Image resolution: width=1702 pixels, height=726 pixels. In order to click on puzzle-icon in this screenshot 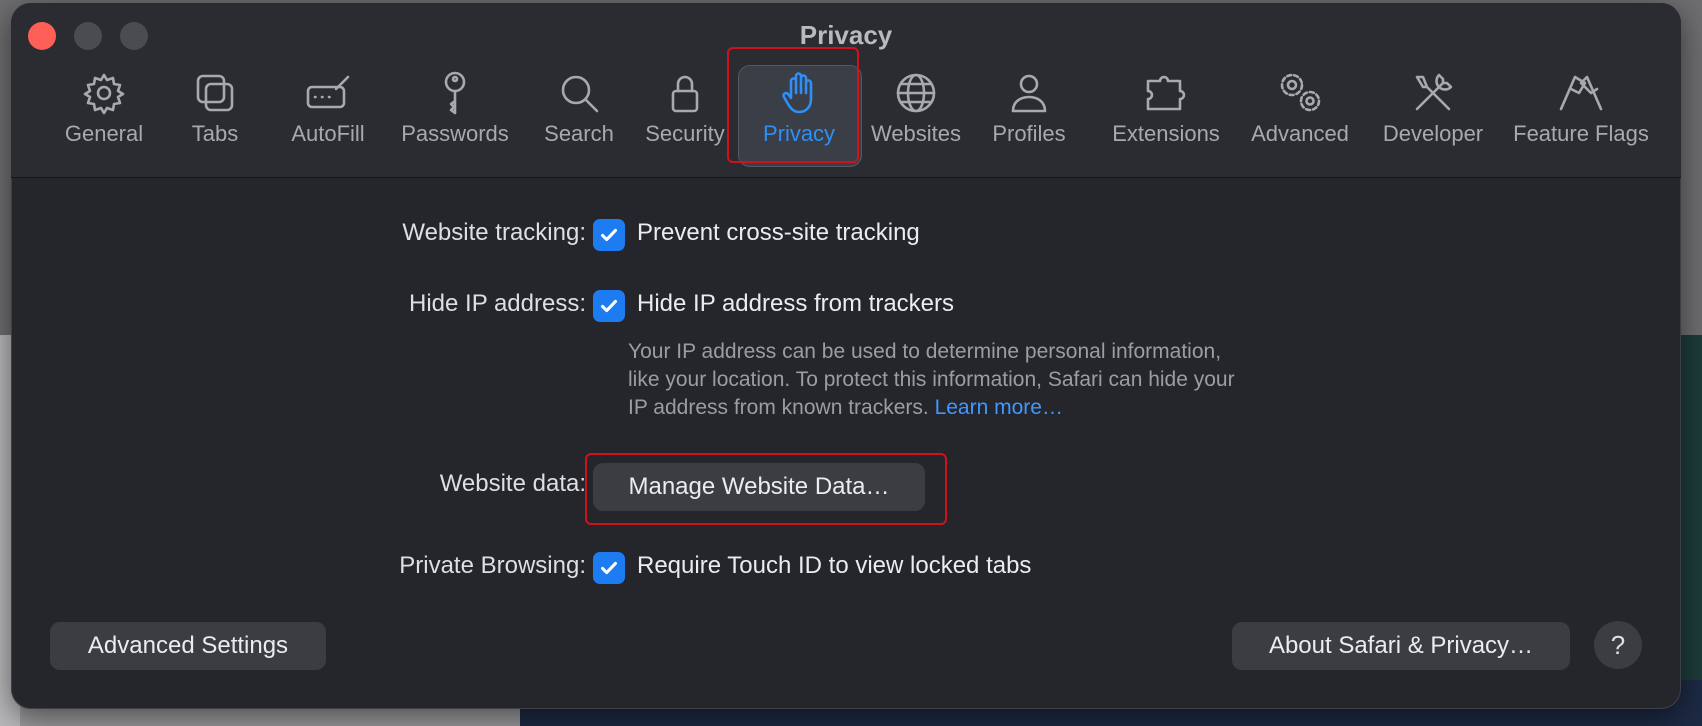, I will do `click(1166, 93)`.